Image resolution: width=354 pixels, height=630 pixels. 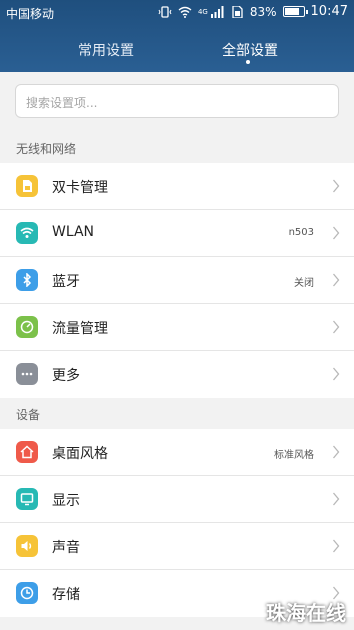 I want to click on row-value: 关闭, so click(x=304, y=283).